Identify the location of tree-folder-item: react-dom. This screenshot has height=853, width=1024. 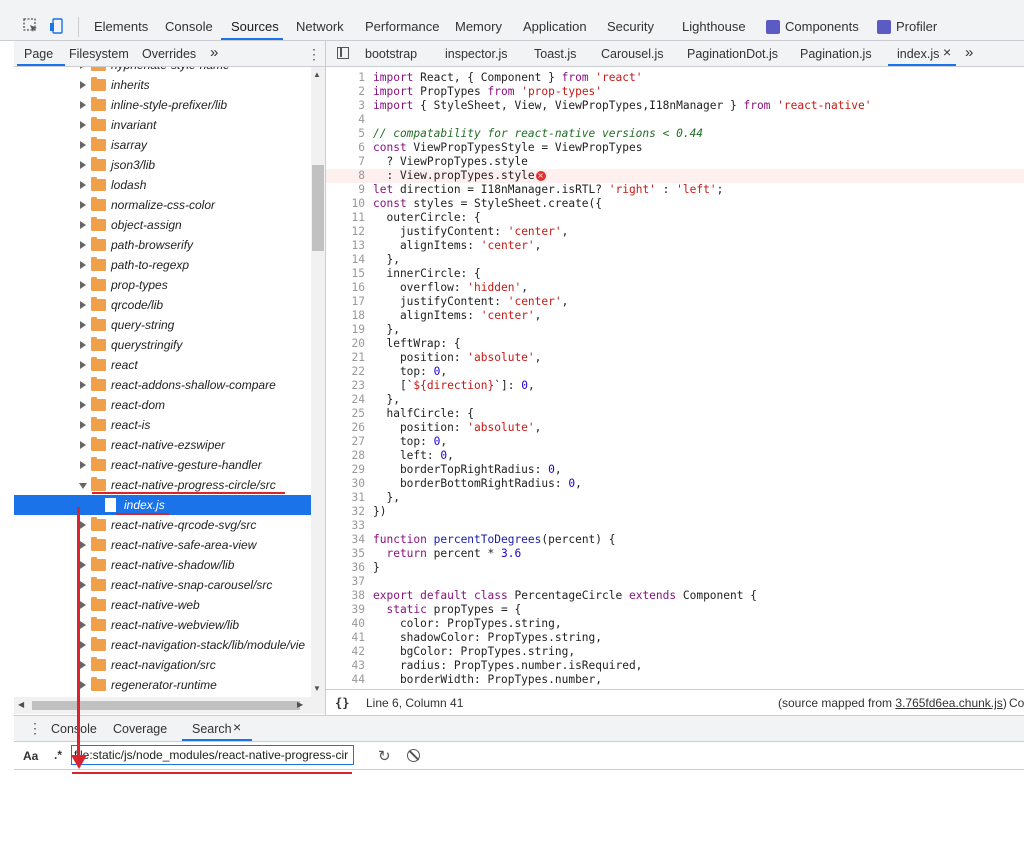
(162, 405).